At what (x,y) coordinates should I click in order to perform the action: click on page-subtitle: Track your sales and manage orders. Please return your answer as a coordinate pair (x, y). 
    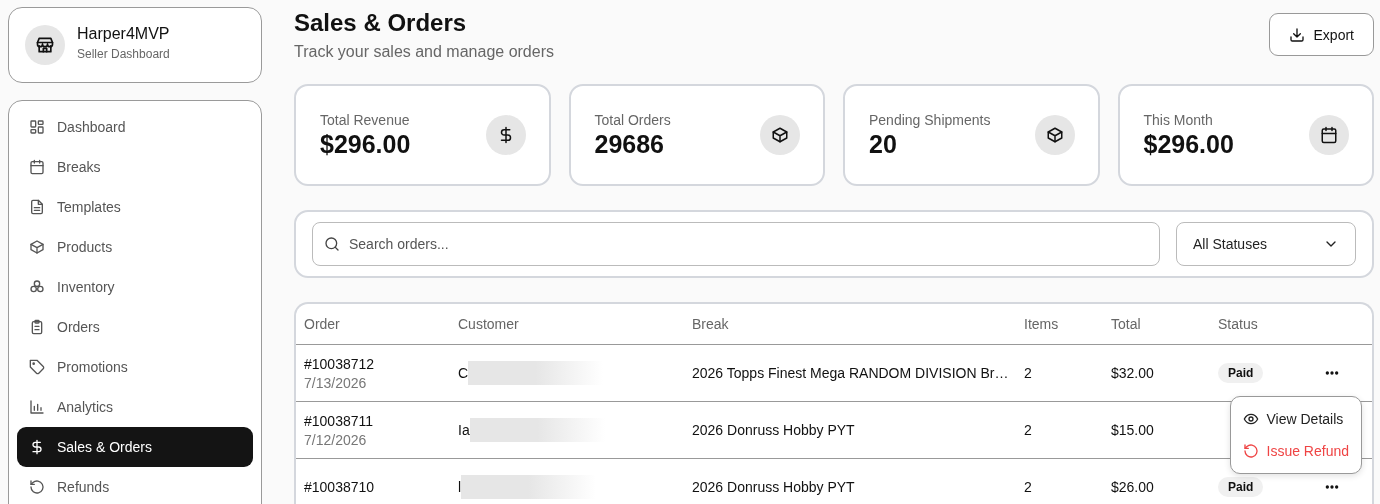
    Looking at the image, I should click on (424, 52).